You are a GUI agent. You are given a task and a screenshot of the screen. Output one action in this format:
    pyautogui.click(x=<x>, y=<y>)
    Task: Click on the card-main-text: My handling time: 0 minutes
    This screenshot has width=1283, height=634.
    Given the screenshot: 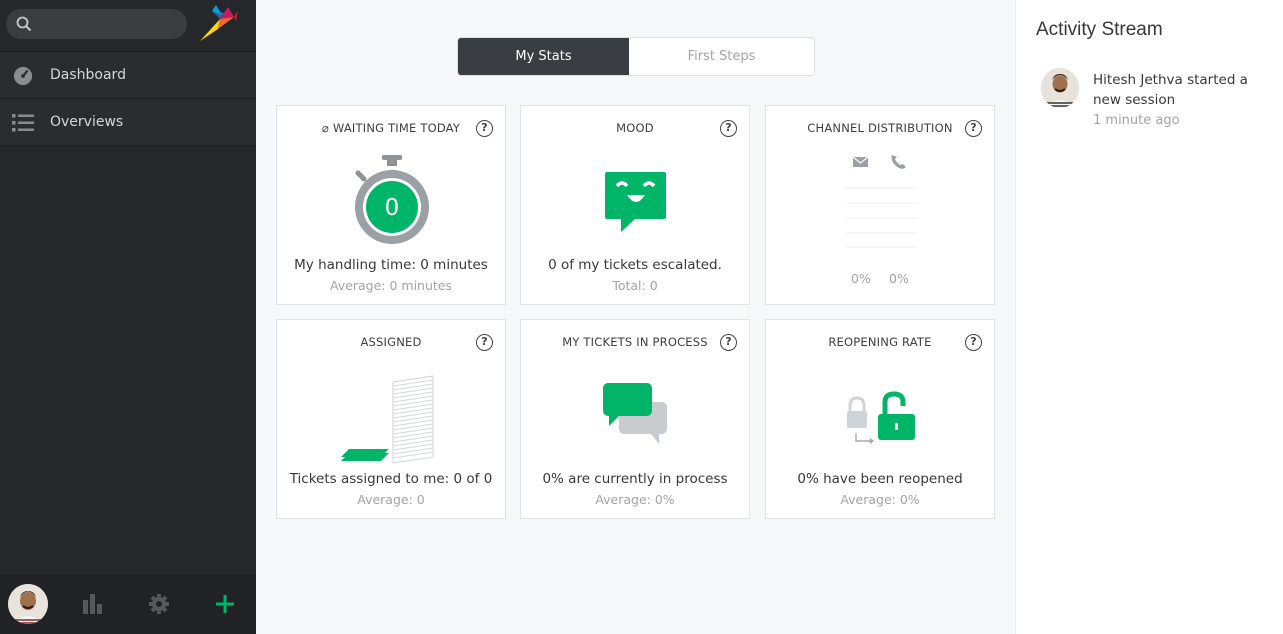 What is the action you would take?
    pyautogui.click(x=391, y=265)
    